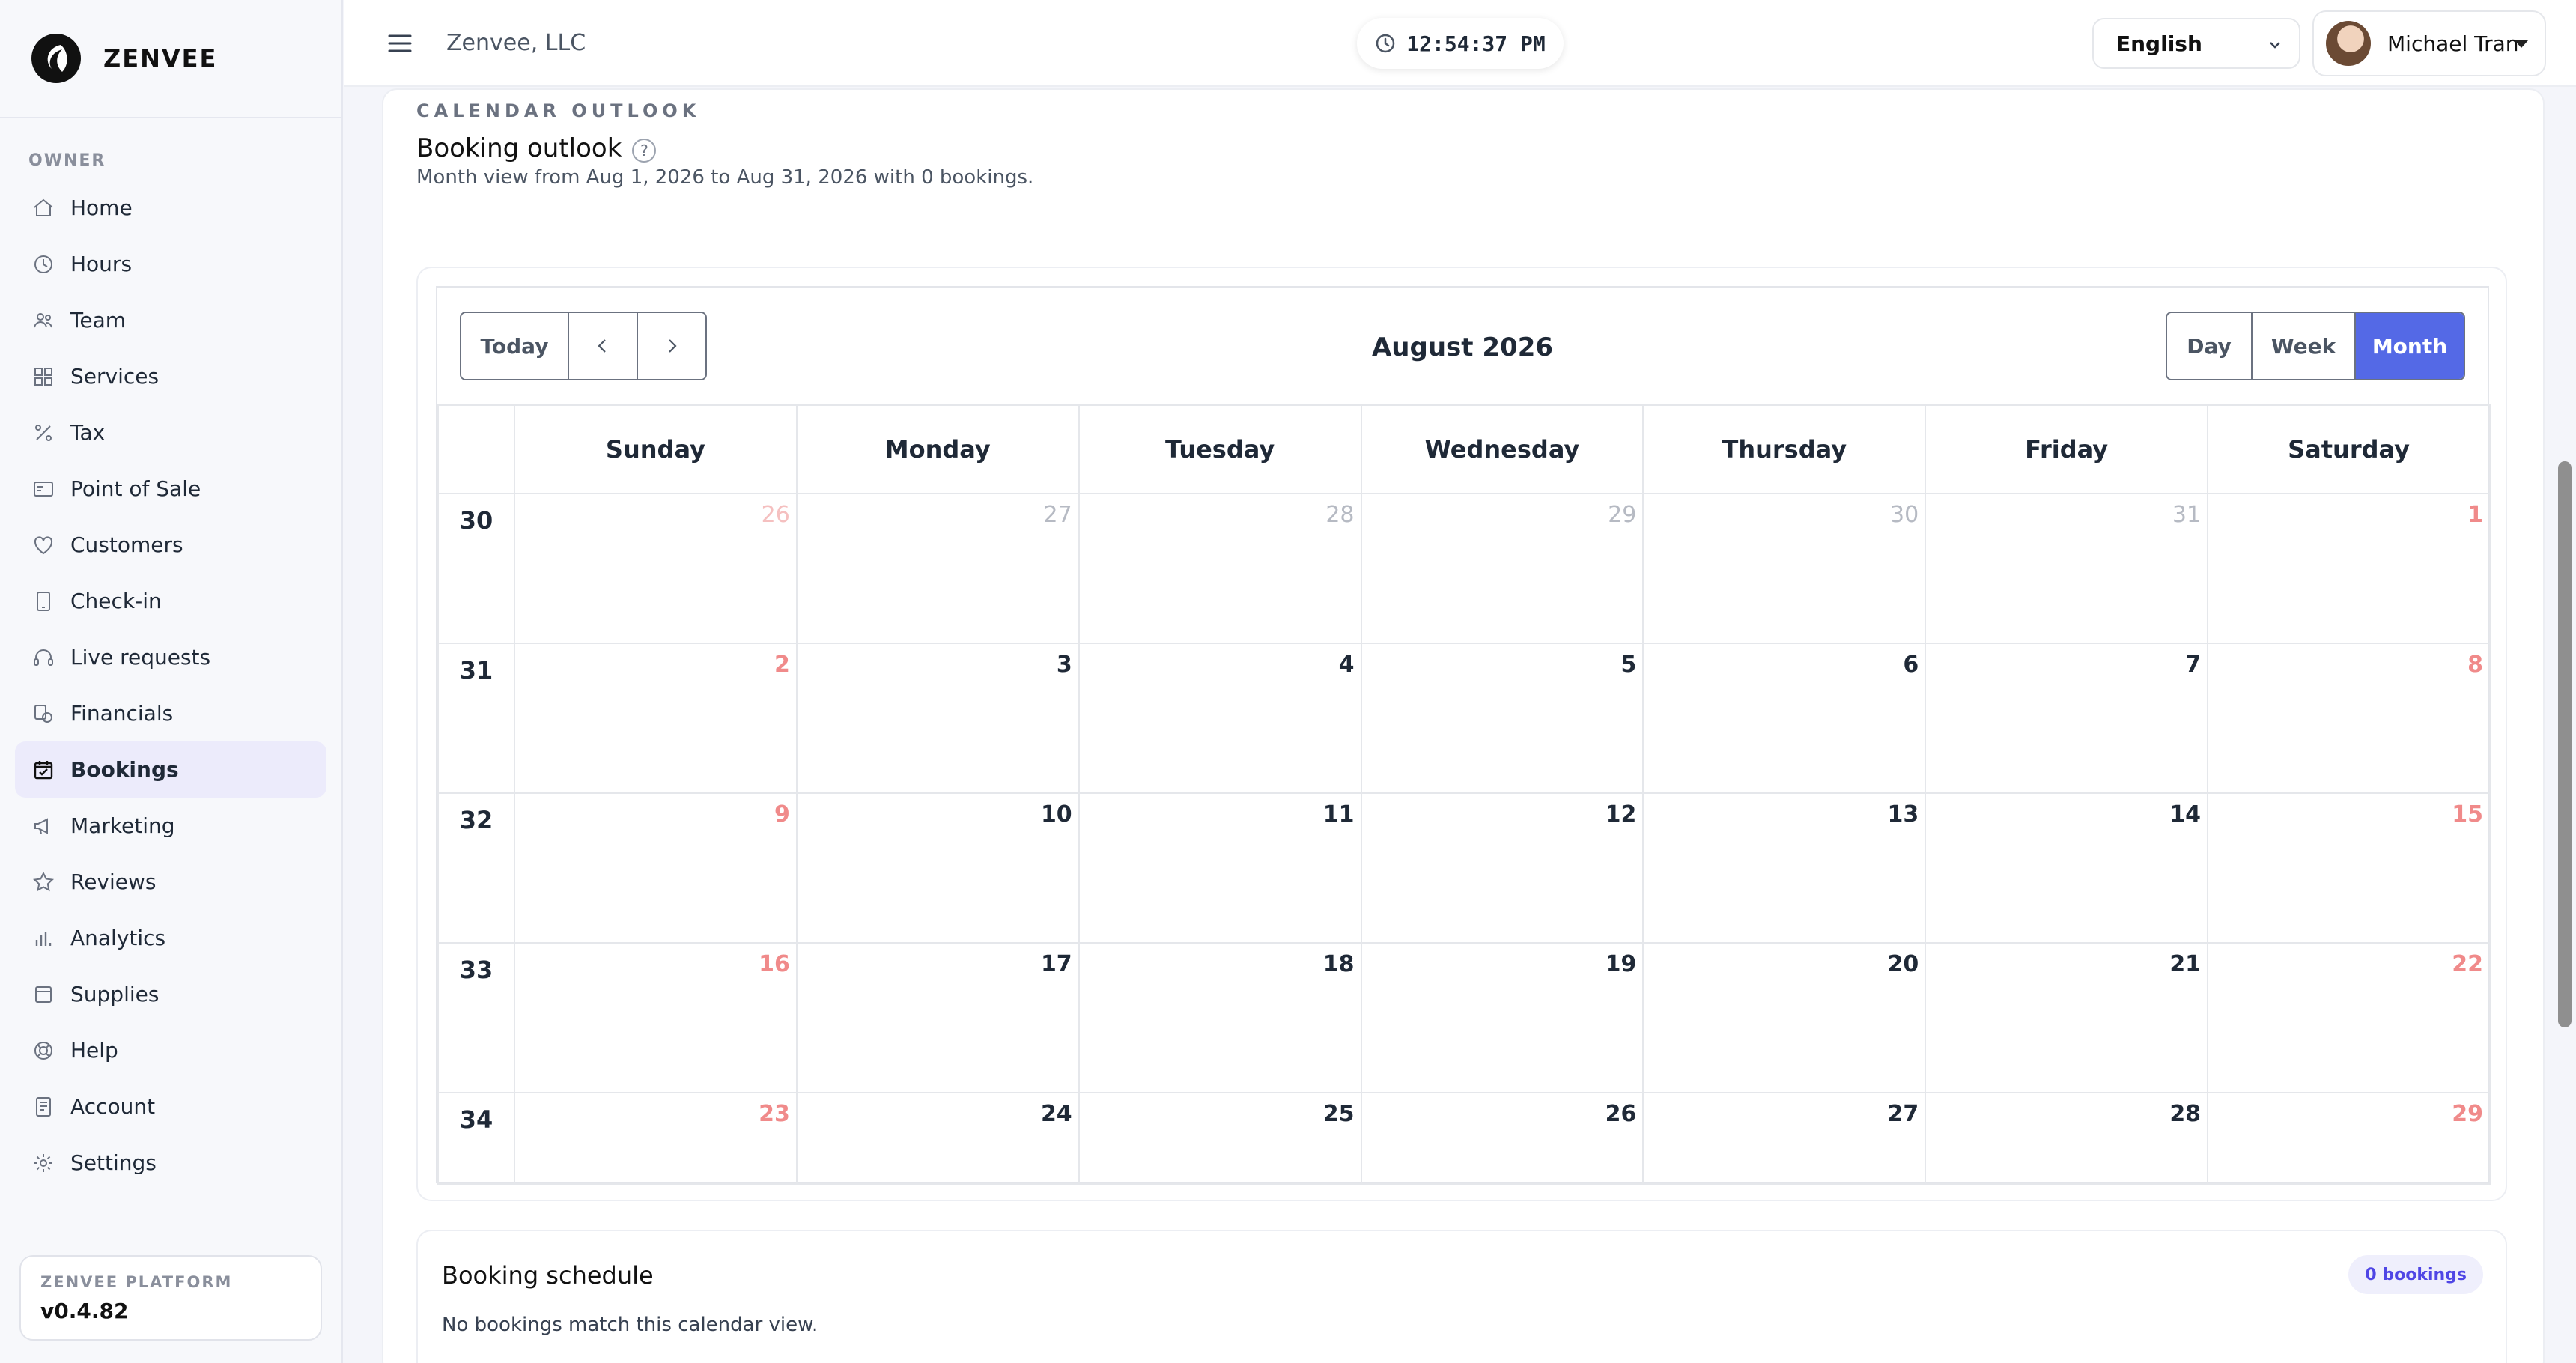  Describe the element at coordinates (2349, 1017) in the screenshot. I see `day-cell: 22` at that location.